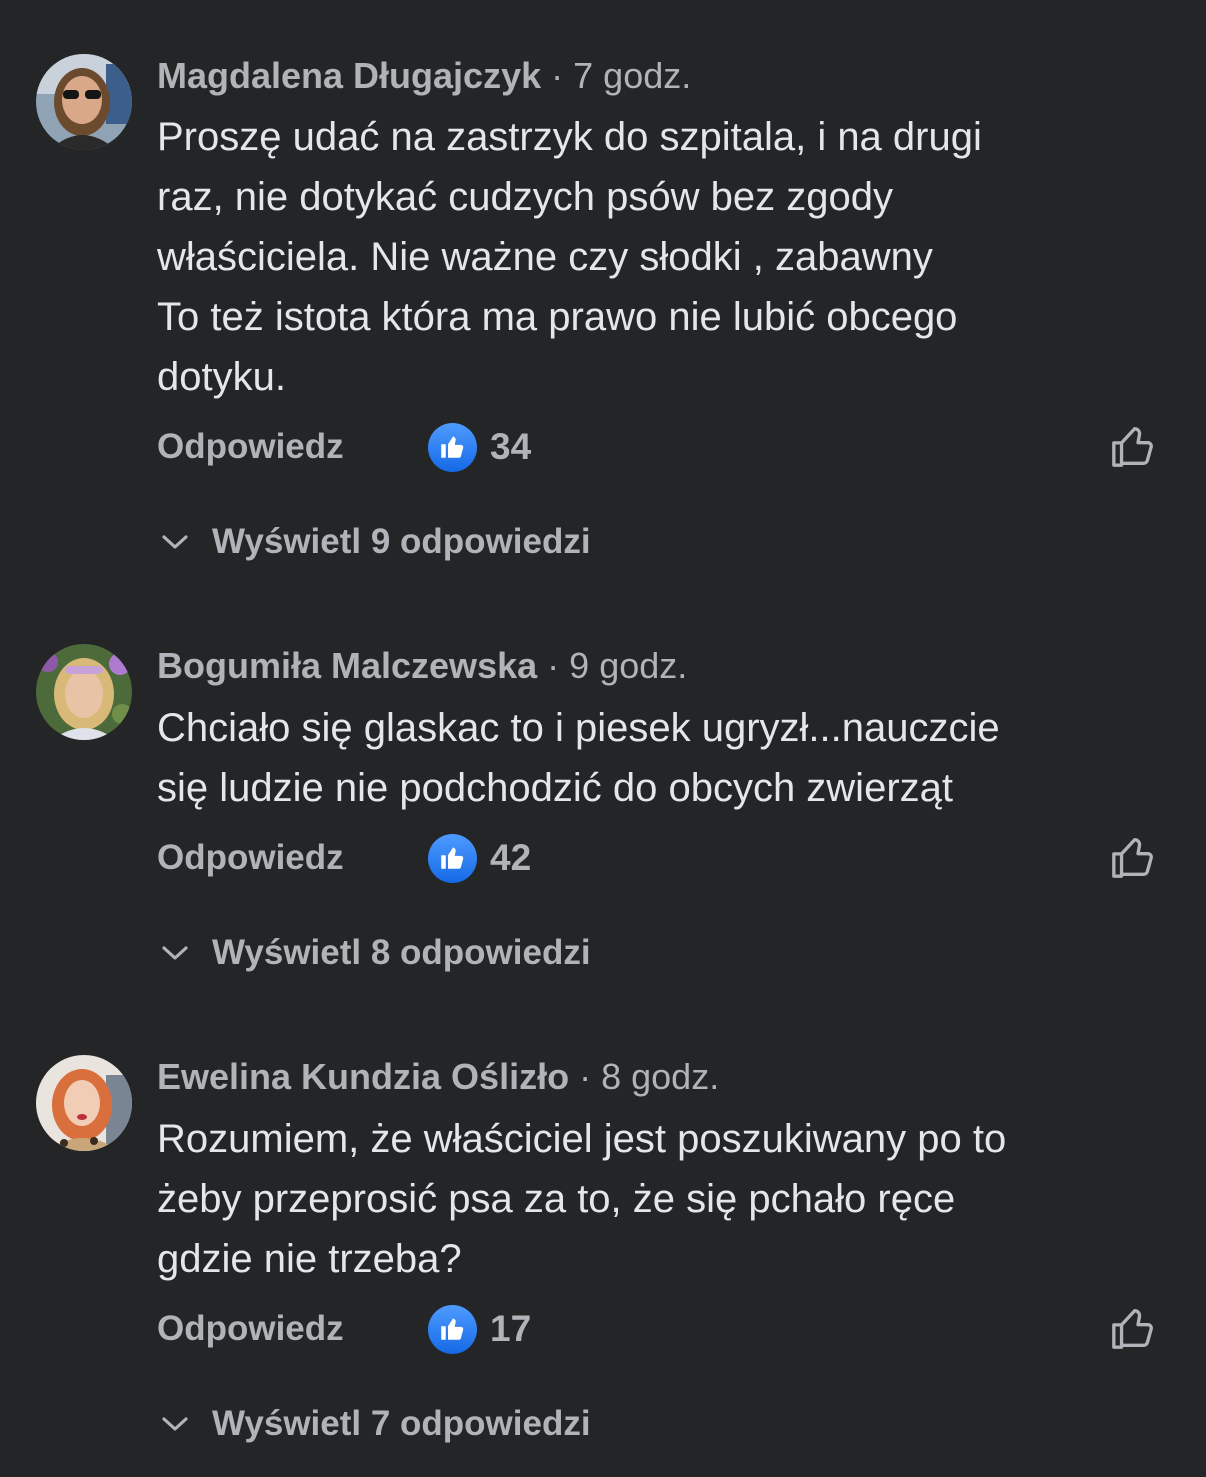 Image resolution: width=1206 pixels, height=1477 pixels. Describe the element at coordinates (401, 952) in the screenshot. I see `view-replies-label: Wyświetl 8 odpowiedzi` at that location.